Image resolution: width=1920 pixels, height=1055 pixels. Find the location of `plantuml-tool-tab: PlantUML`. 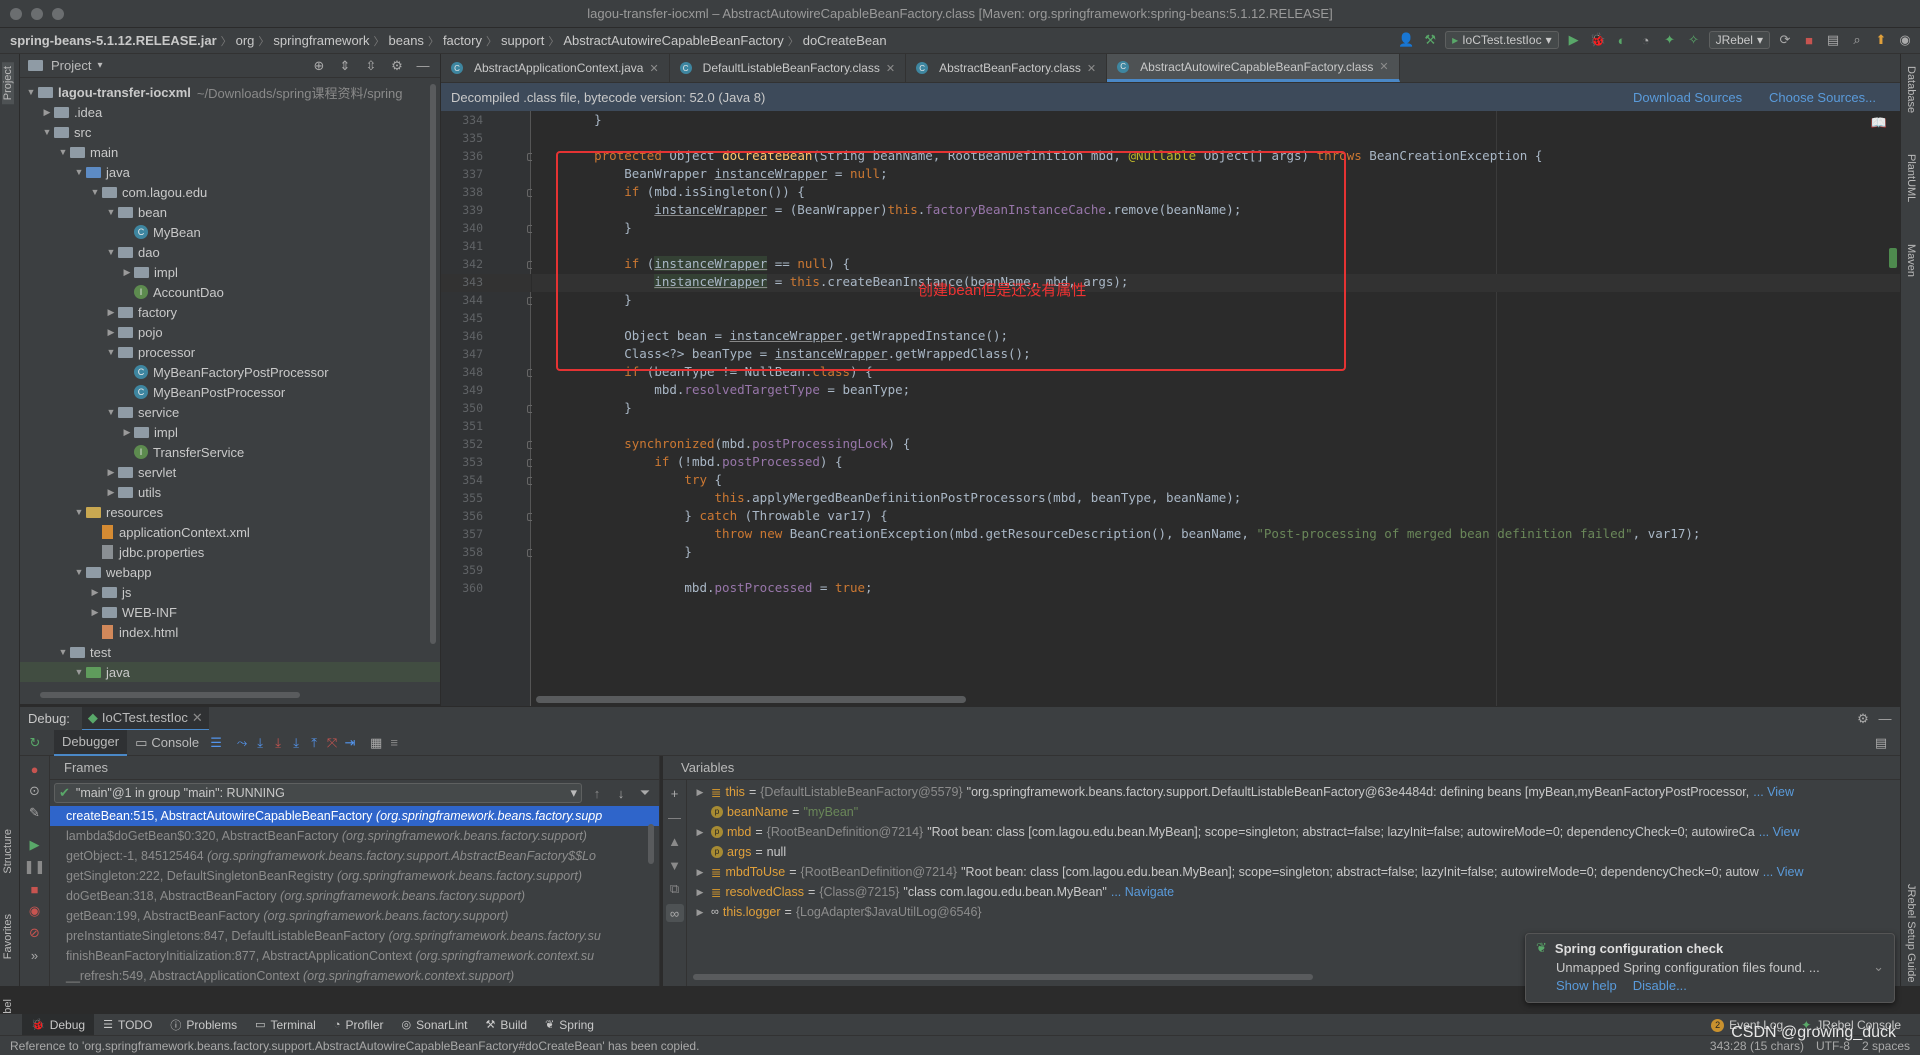

plantuml-tool-tab: PlantUML is located at coordinates (1911, 178).